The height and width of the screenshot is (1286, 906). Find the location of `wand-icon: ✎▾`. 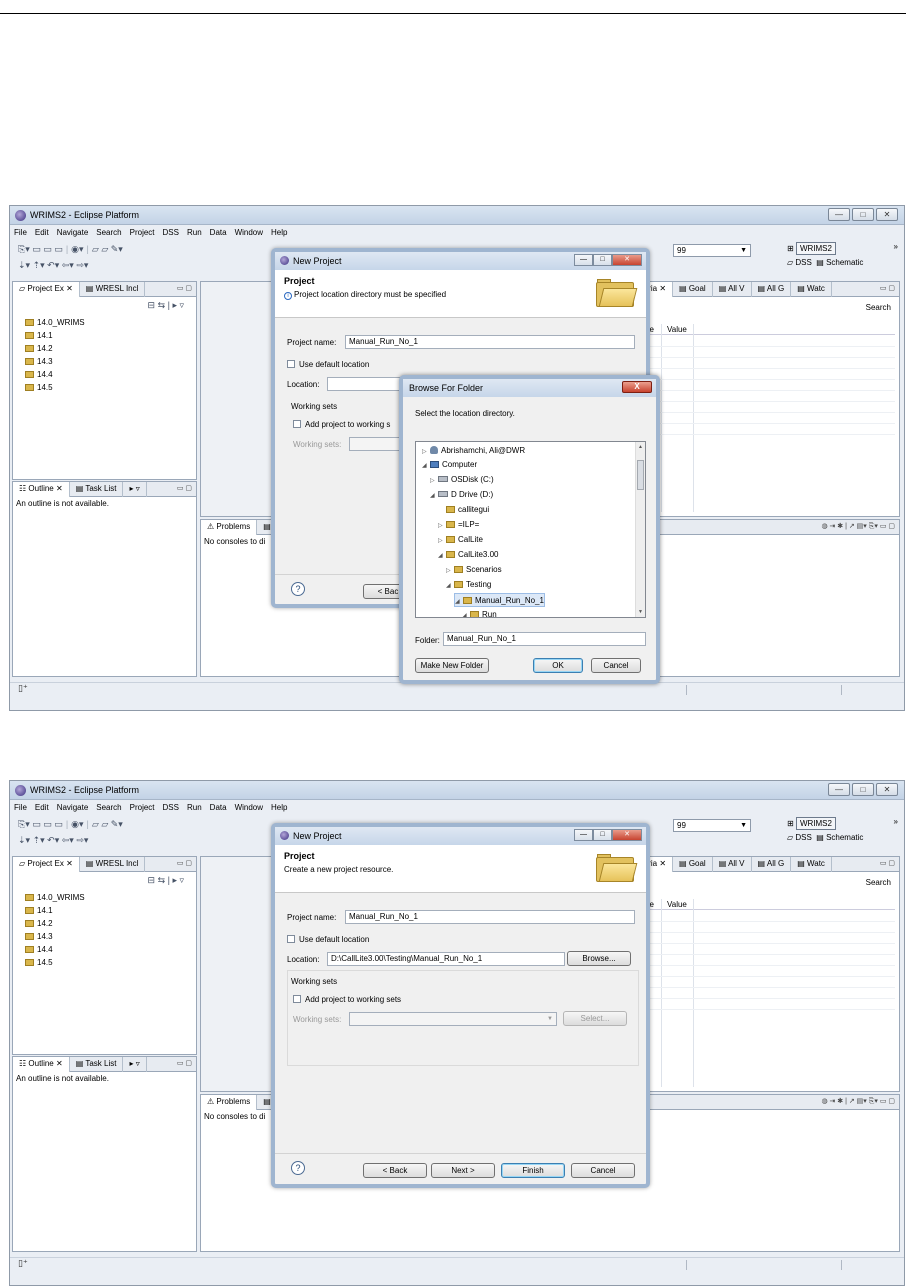

wand-icon: ✎▾ is located at coordinates (117, 824).